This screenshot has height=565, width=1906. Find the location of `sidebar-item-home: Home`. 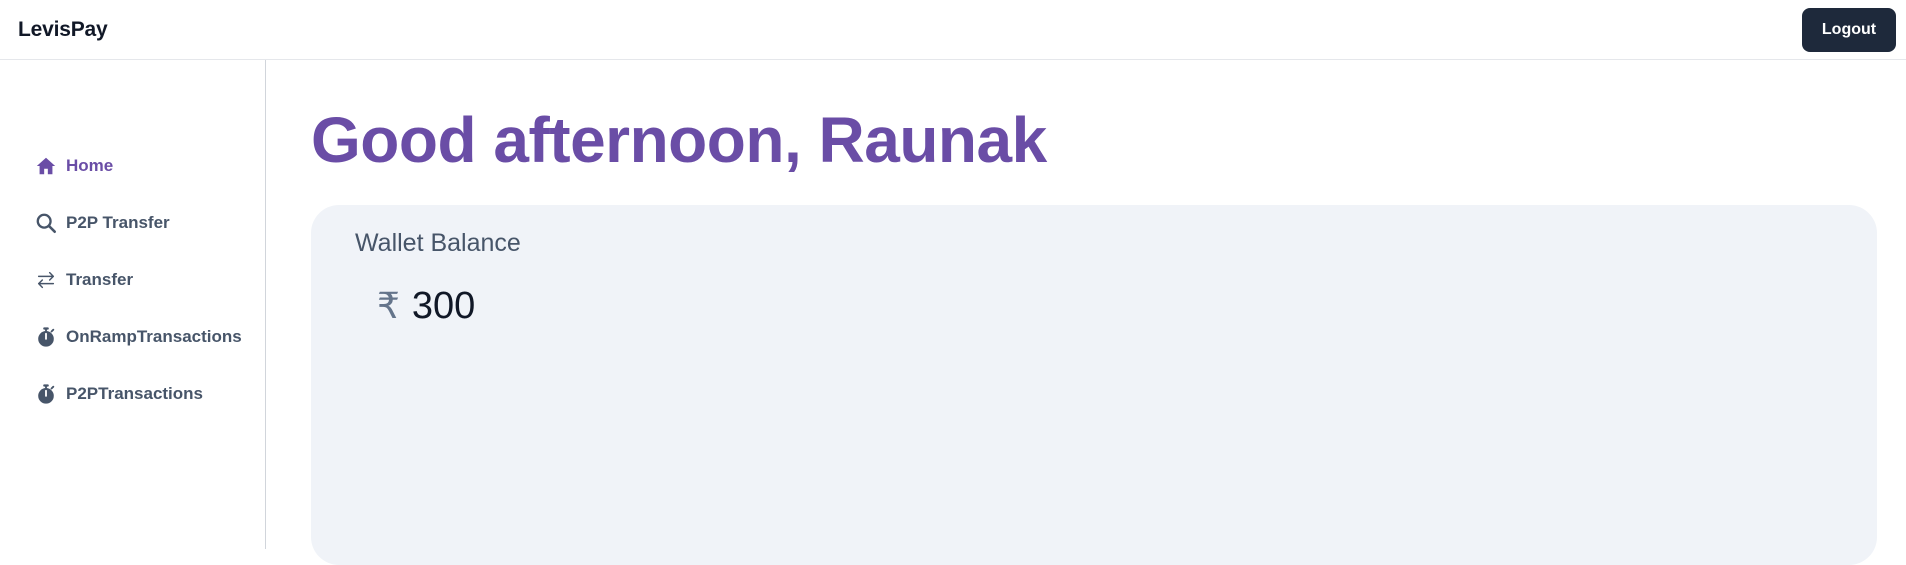

sidebar-item-home: Home is located at coordinates (132, 165).